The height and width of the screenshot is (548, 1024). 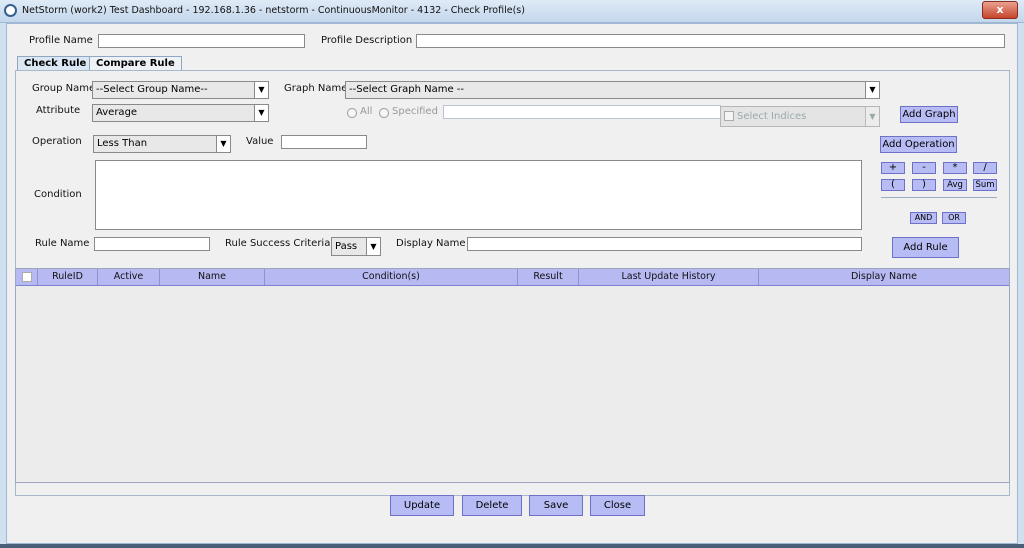 What do you see at coordinates (62, 243) in the screenshot?
I see `rule-name-label: Rule Name` at bounding box center [62, 243].